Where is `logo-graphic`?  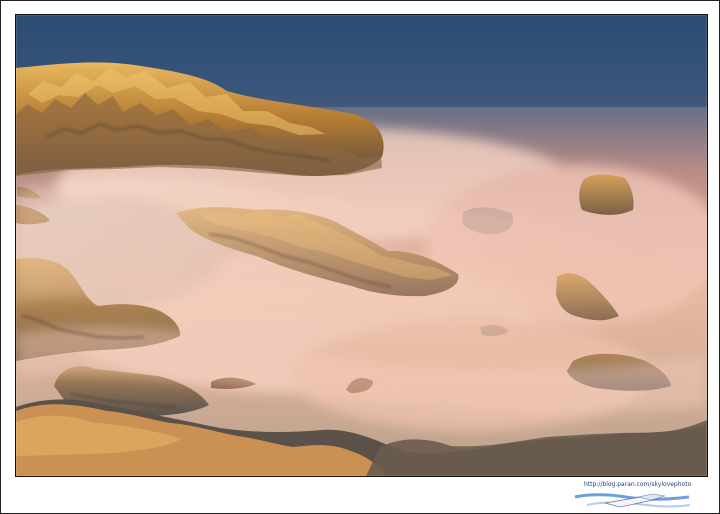 logo-graphic is located at coordinates (632, 500).